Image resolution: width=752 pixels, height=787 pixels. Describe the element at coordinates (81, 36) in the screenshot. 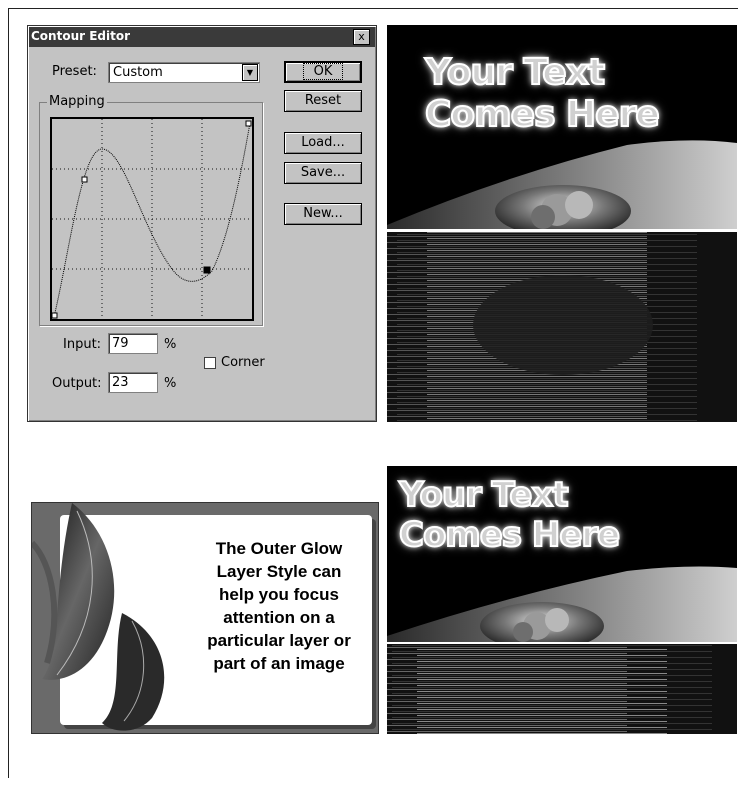

I see `dialog-title: Contour Editor` at that location.